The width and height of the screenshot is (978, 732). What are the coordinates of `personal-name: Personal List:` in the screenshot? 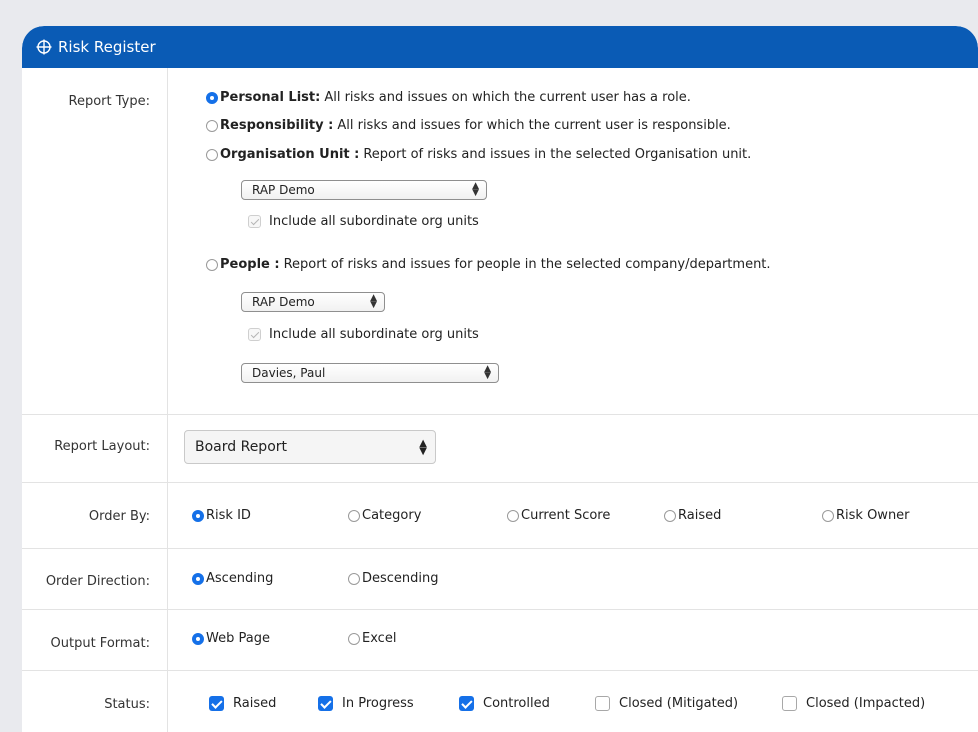 It's located at (270, 97).